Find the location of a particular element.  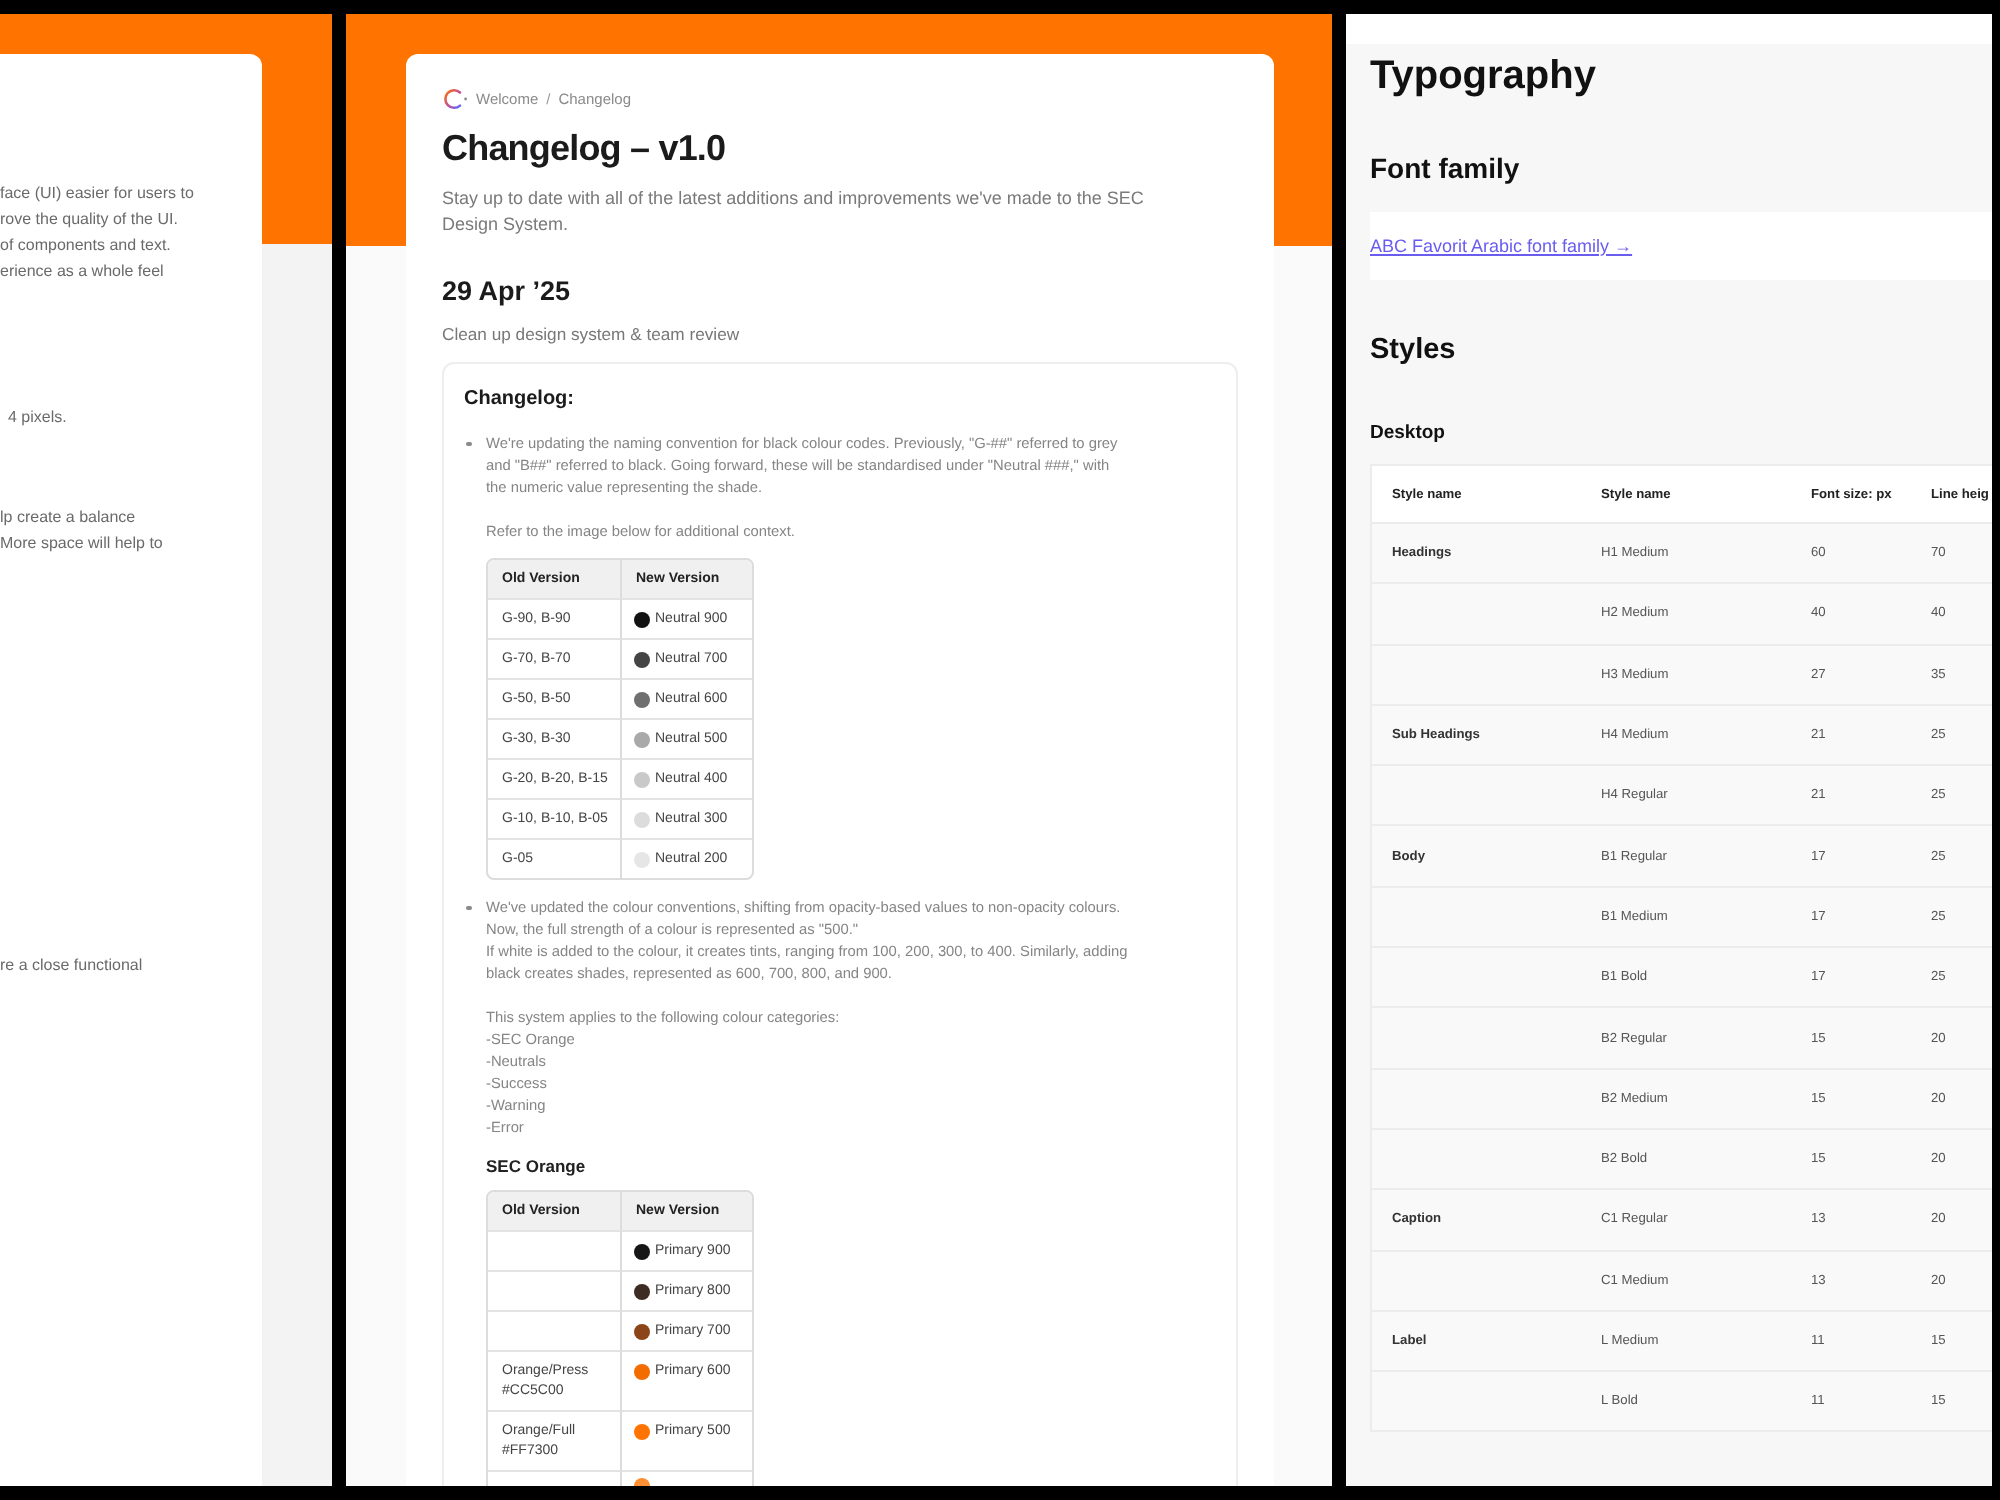

ring-logo-icon is located at coordinates (455, 99).